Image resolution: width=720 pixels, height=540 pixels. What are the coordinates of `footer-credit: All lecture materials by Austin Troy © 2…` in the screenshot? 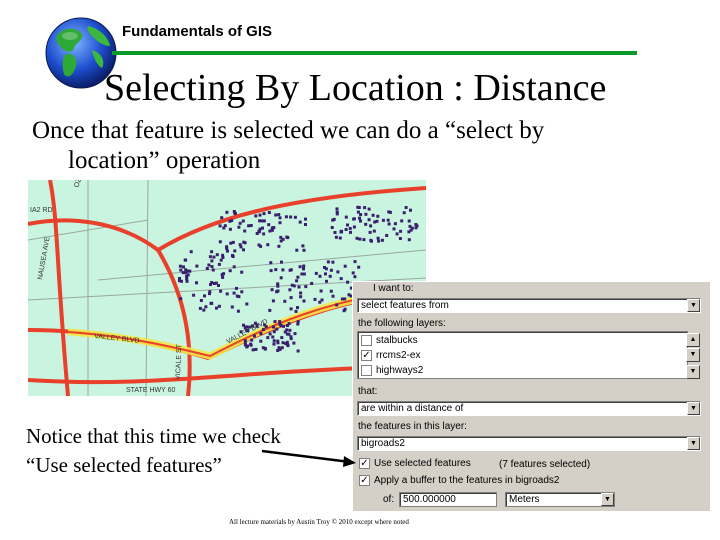 It's located at (319, 522).